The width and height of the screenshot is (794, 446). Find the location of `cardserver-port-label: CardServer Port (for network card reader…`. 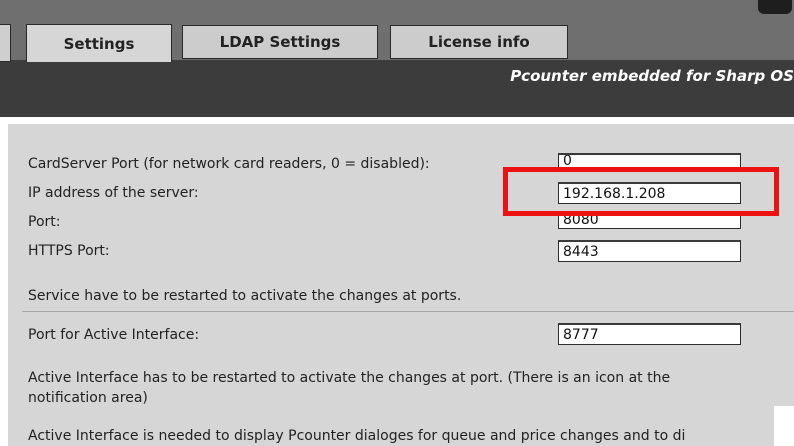

cardserver-port-label: CardServer Port (for network card reader… is located at coordinates (229, 164).